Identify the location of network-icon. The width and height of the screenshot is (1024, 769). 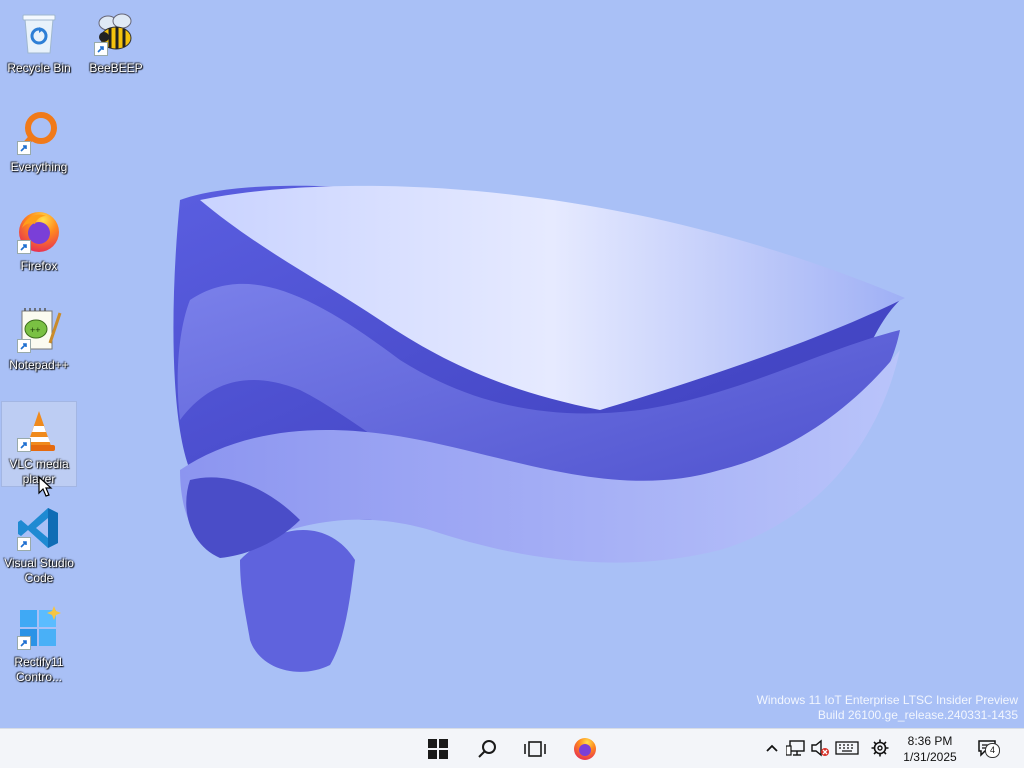
(795, 748).